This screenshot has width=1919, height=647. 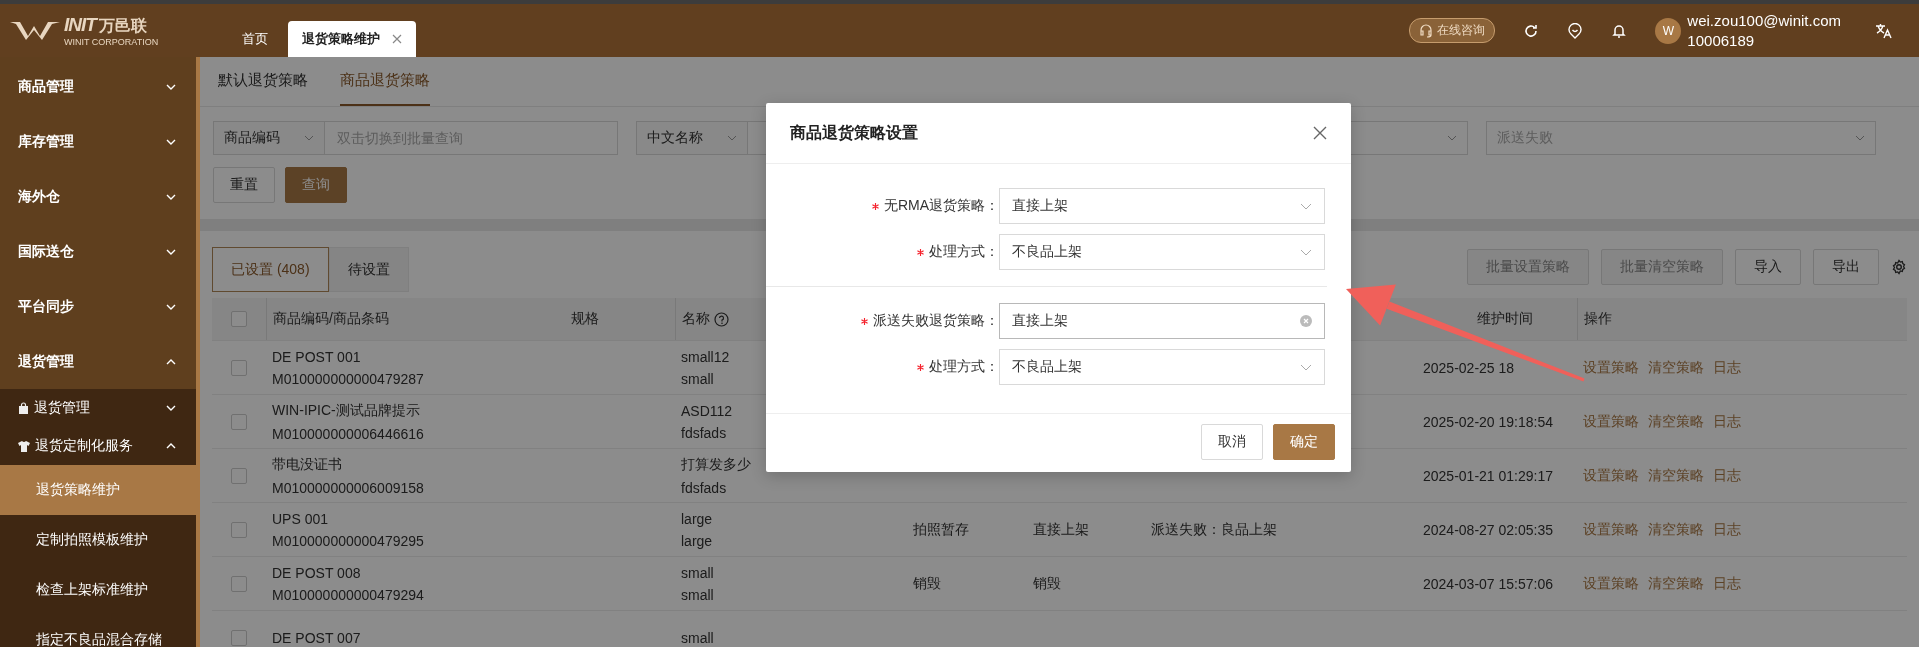 What do you see at coordinates (348, 433) in the screenshot?
I see `product-barcode: M010000000006446616` at bounding box center [348, 433].